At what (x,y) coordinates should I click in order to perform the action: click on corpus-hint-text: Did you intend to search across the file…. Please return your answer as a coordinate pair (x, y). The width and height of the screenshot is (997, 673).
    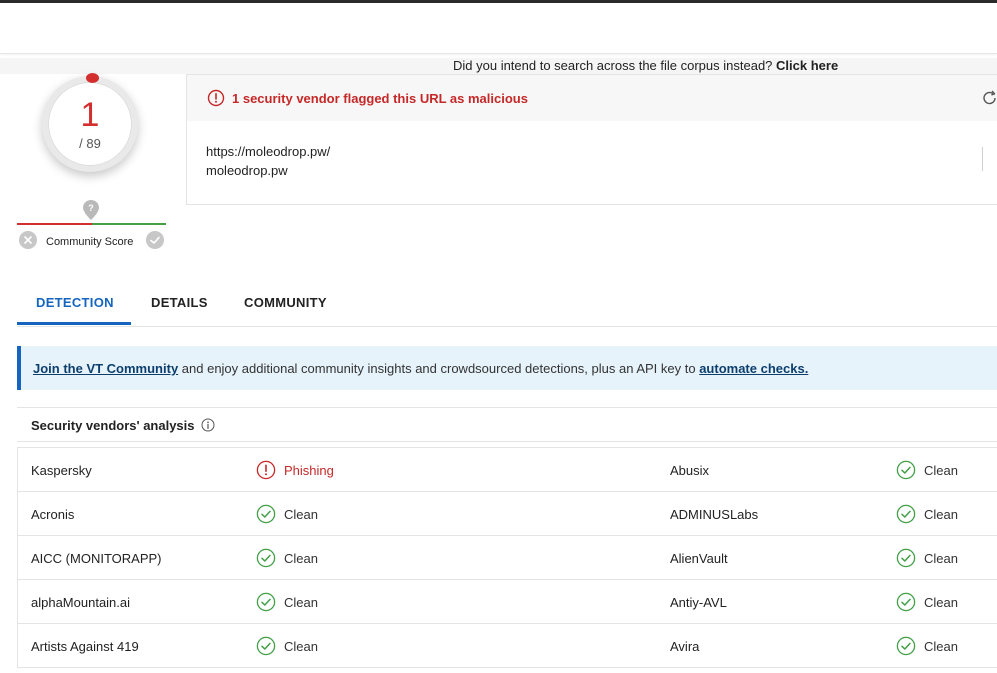
    Looking at the image, I should click on (645, 65).